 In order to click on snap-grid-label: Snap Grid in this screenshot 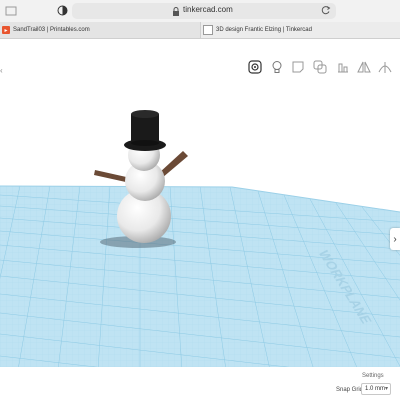, I will do `click(350, 390)`.